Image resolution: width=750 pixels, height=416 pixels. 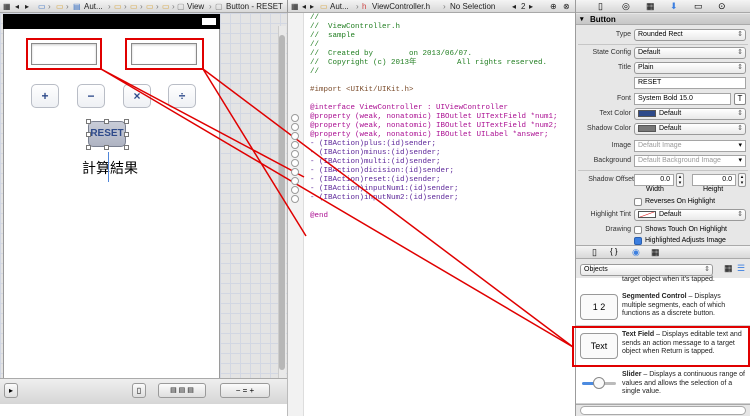 I want to click on shadow-width-field: 0.0, so click(x=654, y=180).